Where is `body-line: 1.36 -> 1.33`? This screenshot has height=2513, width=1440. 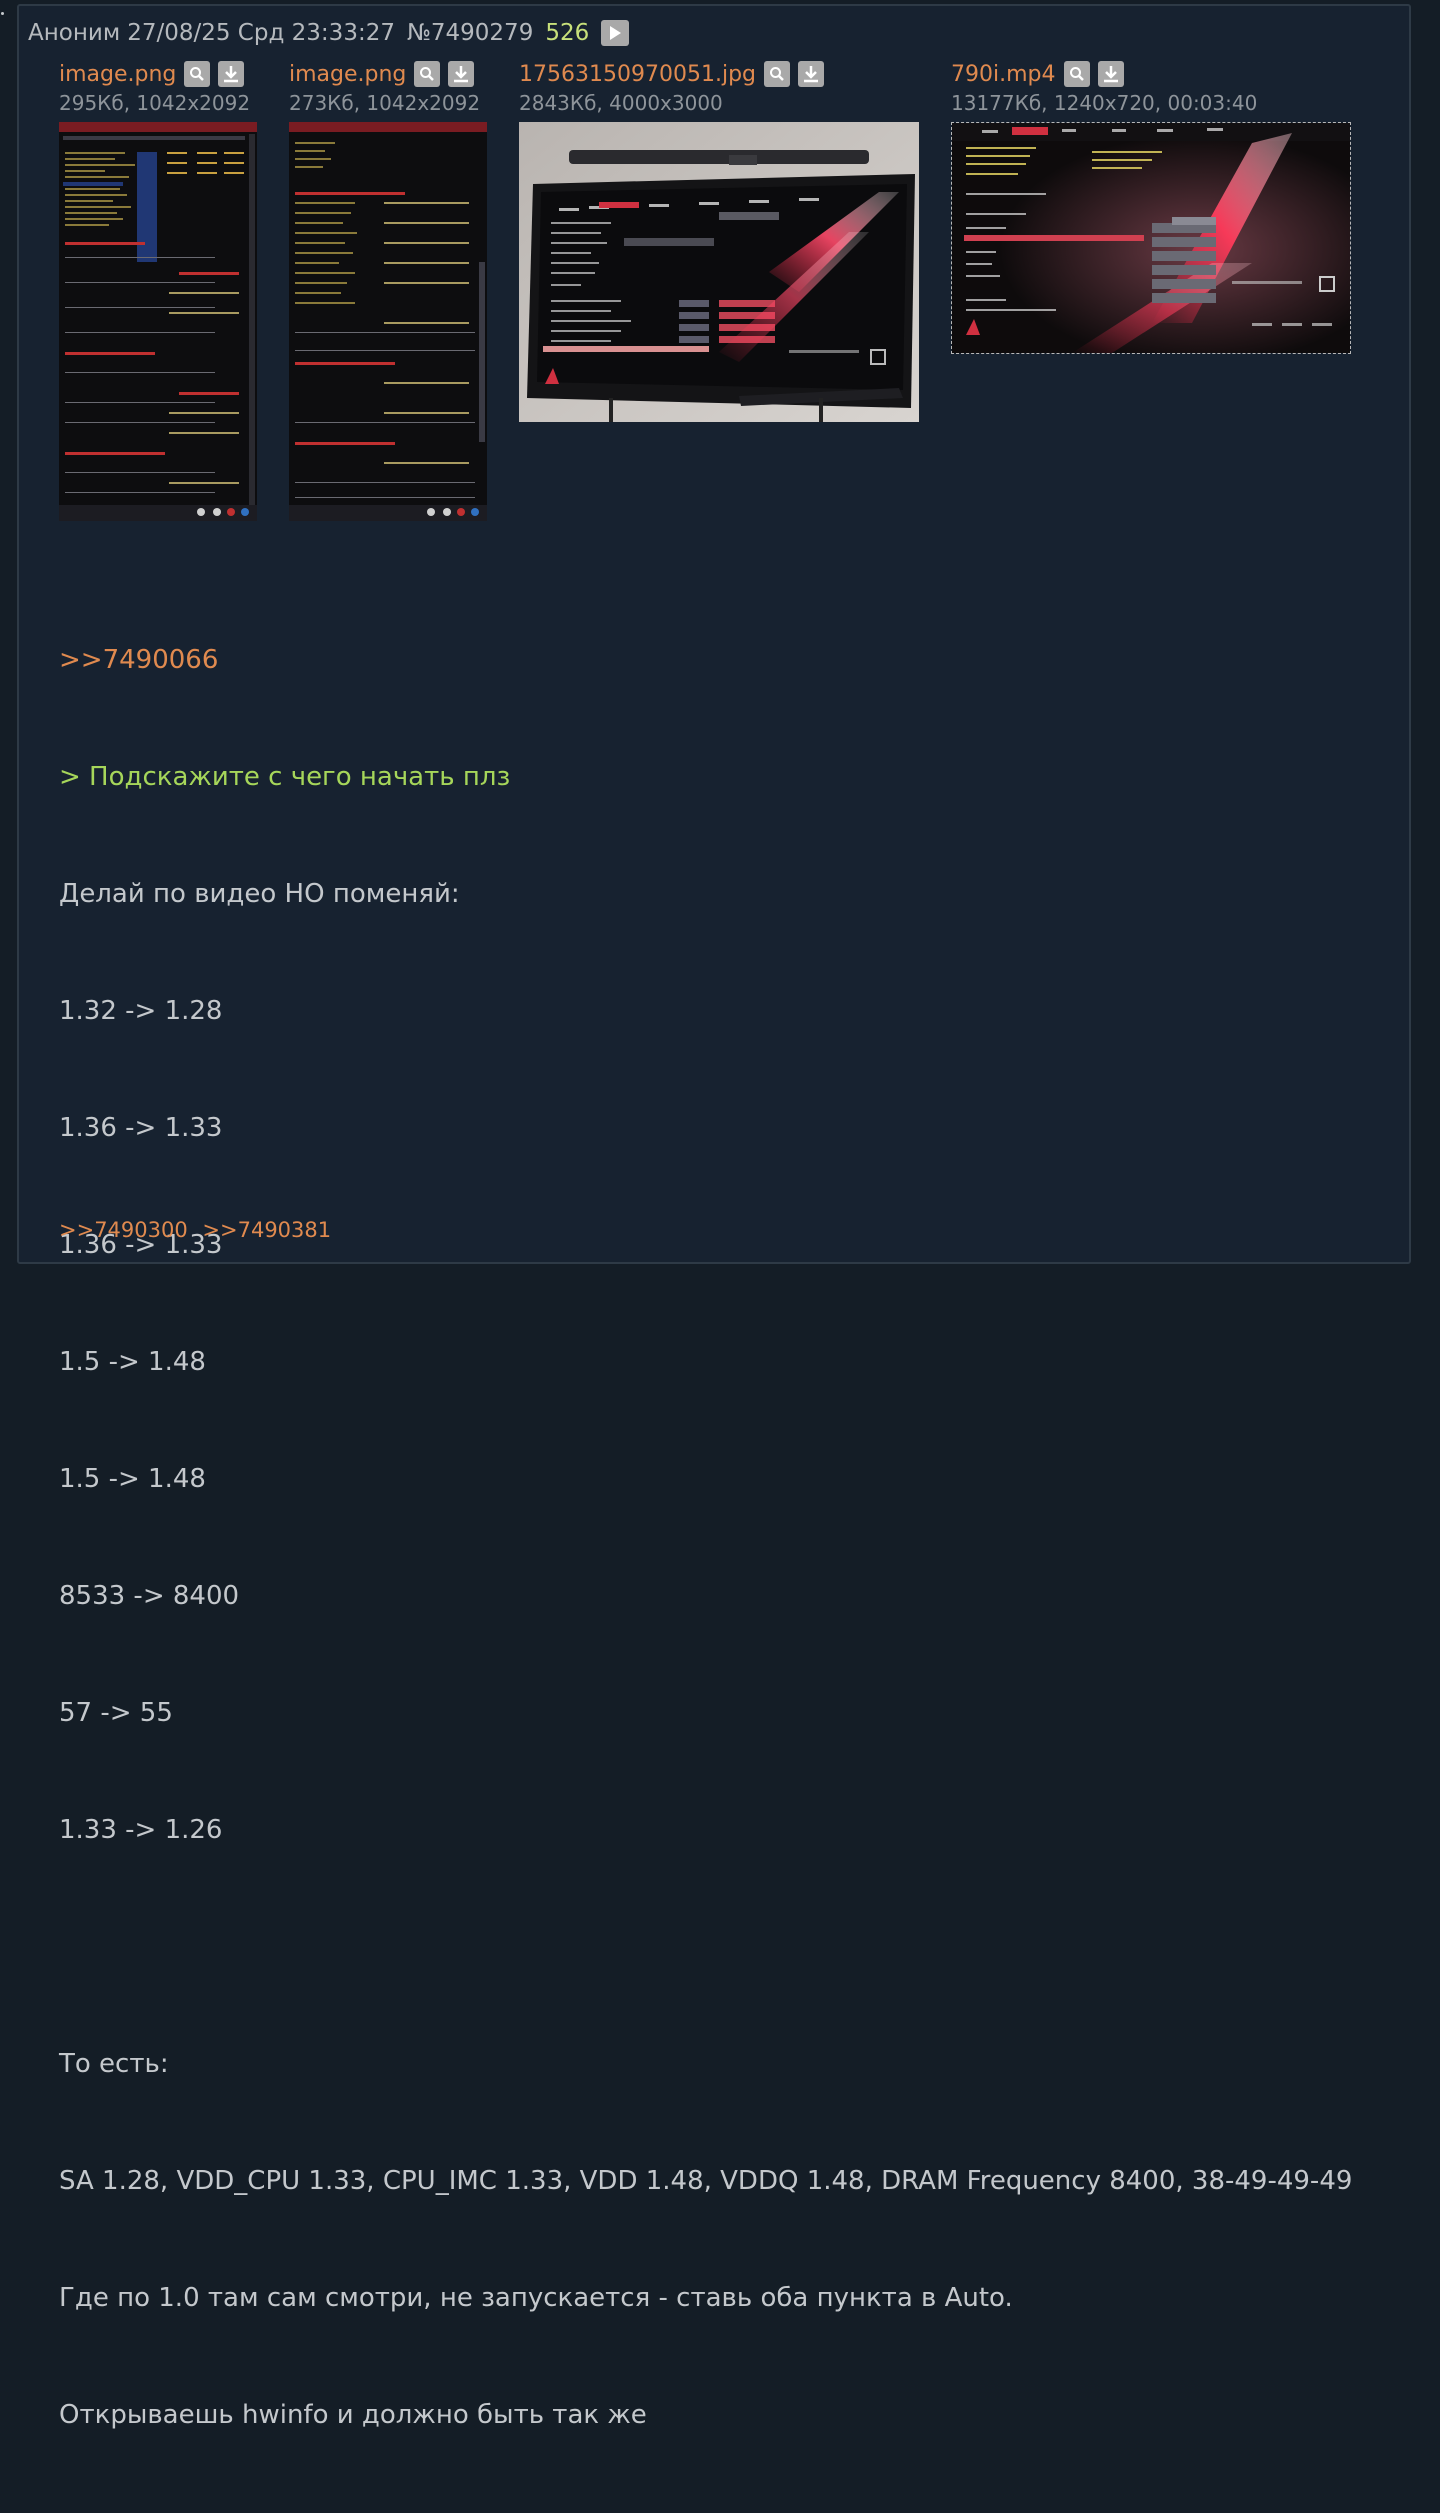
body-line: 1.36 -> 1.33 is located at coordinates (141, 1128).